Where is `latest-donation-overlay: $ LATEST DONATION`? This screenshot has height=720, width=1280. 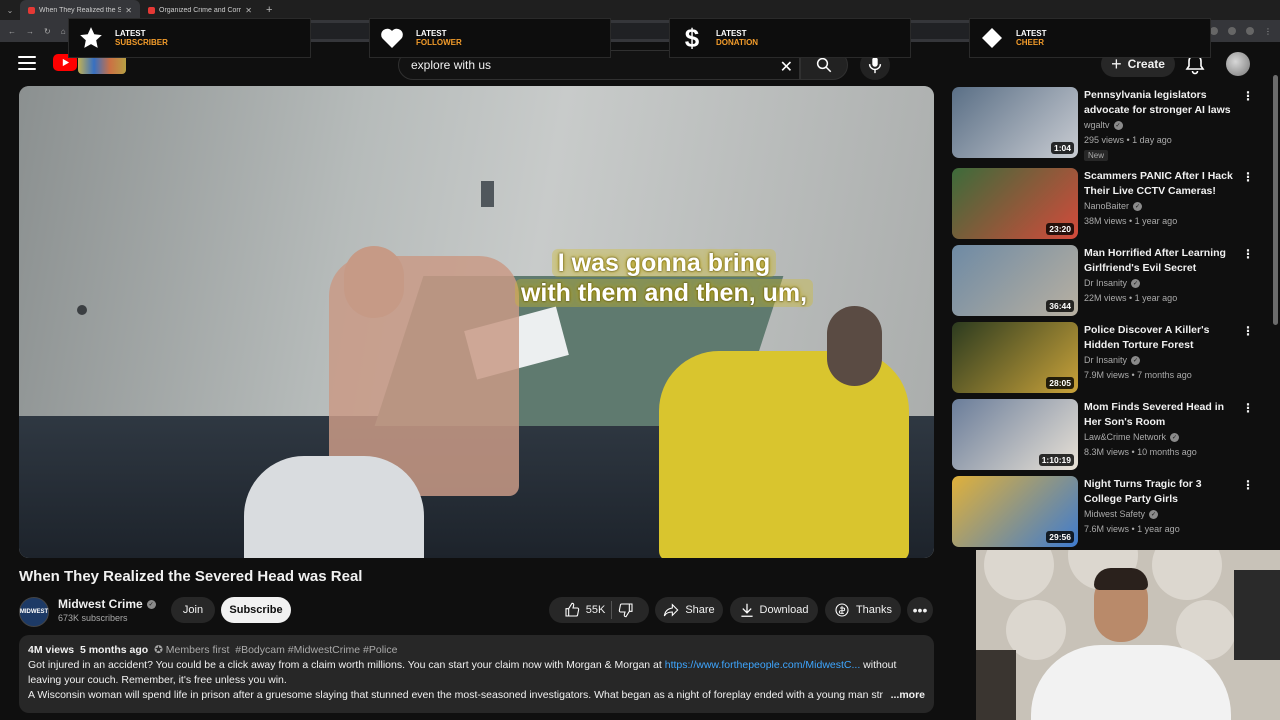
latest-donation-overlay: $ LATEST DONATION is located at coordinates (790, 38).